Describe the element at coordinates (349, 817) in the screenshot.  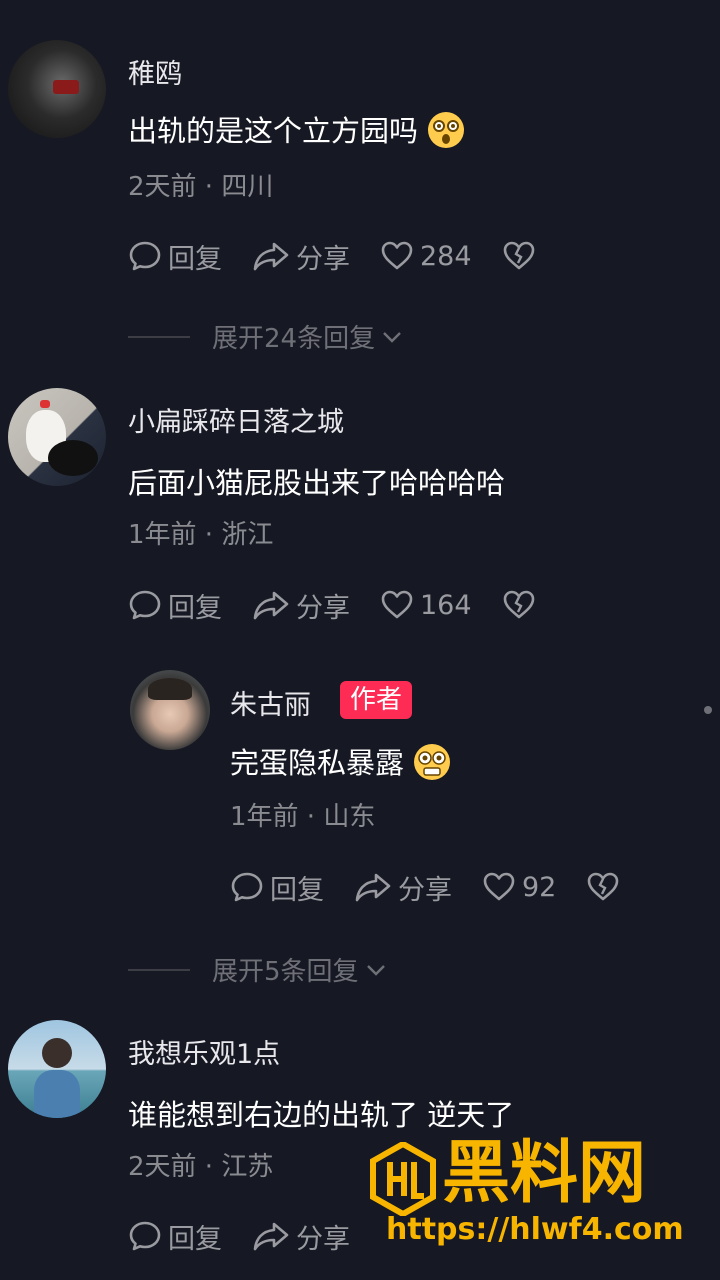
I see `location: 山东` at that location.